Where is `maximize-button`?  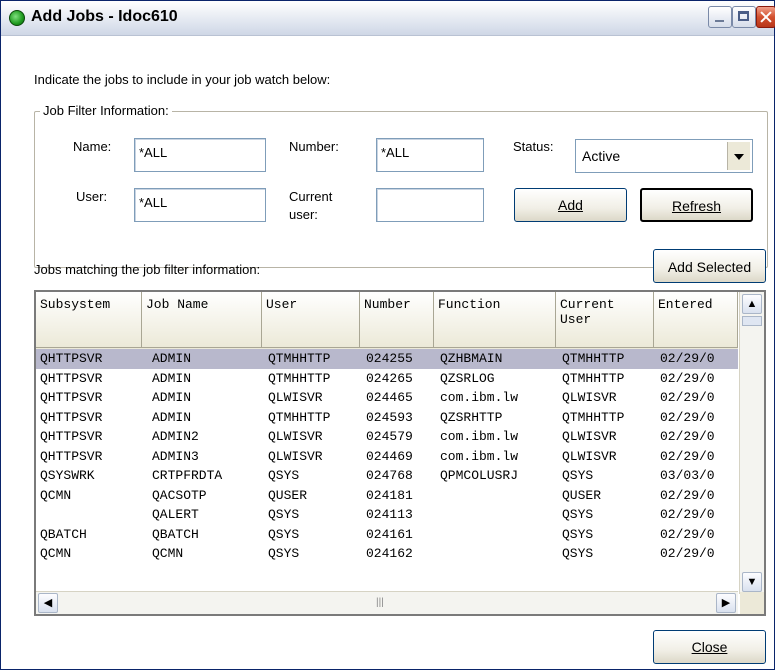
maximize-button is located at coordinates (744, 17).